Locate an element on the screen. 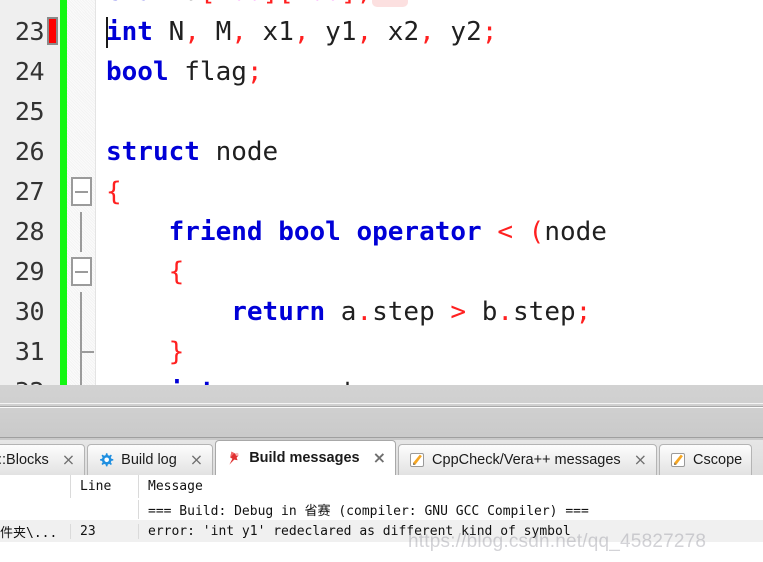  tab-label: Cscope is located at coordinates (718, 459).